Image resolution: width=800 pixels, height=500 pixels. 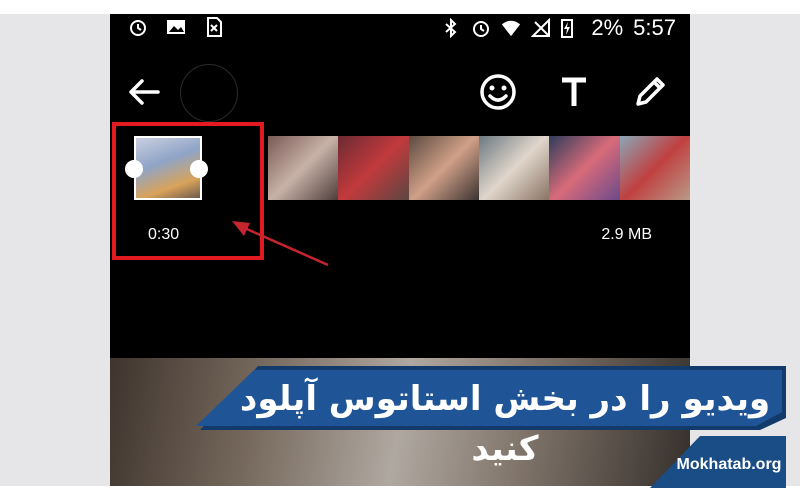 What do you see at coordinates (505, 424) in the screenshot?
I see `caption-text: ویدیو را در بخش استاتوس آپلود کنید` at bounding box center [505, 424].